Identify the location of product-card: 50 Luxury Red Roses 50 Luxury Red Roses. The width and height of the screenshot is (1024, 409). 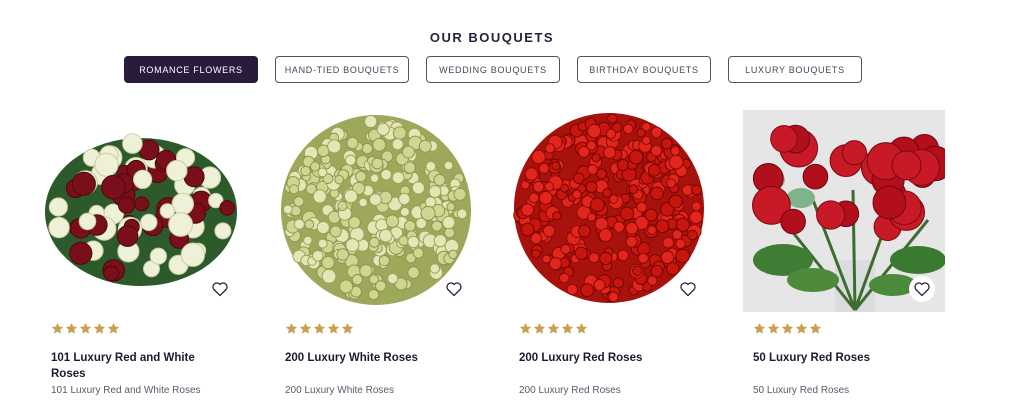
(844, 253).